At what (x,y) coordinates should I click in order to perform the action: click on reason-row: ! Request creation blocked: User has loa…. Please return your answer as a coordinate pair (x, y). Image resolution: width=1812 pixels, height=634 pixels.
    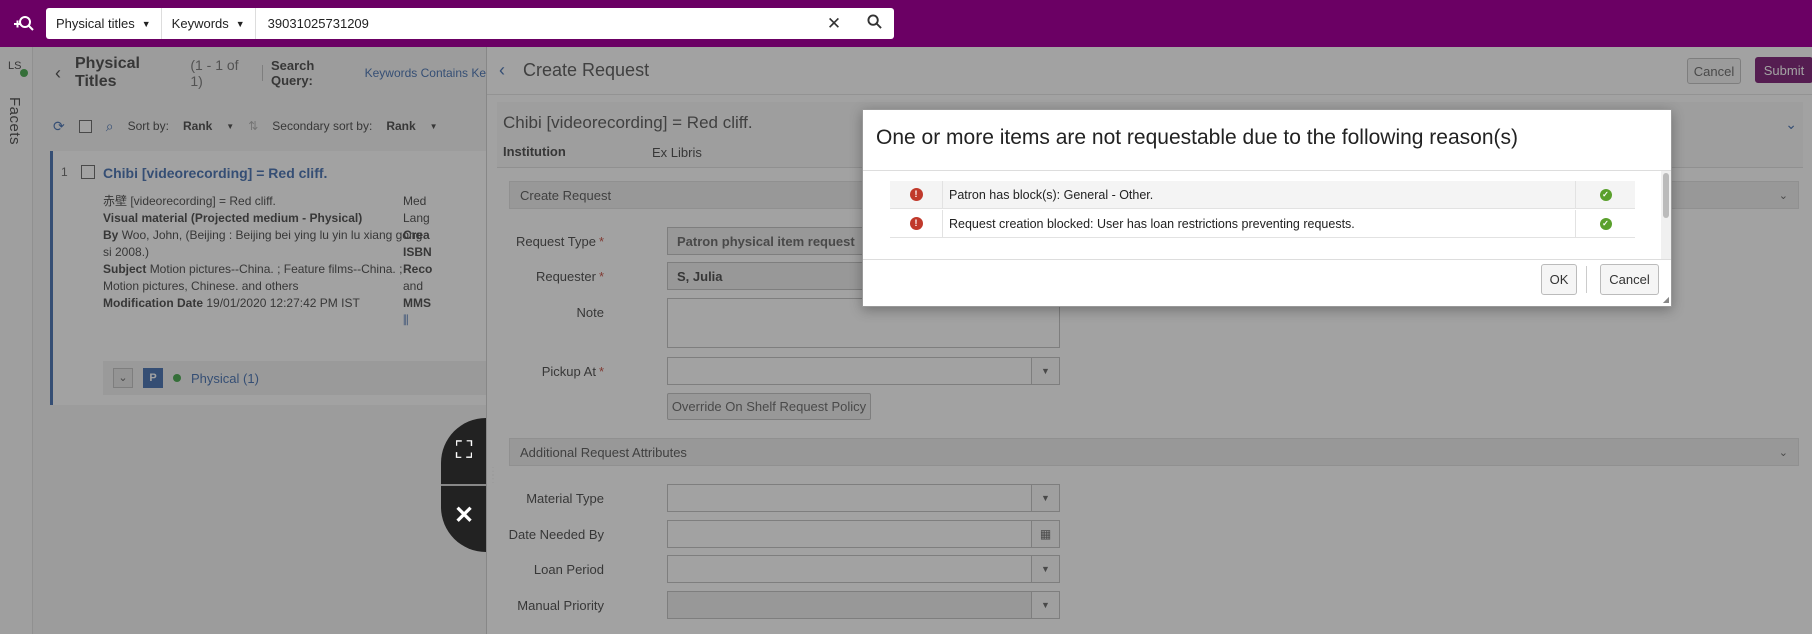
    Looking at the image, I should click on (1262, 223).